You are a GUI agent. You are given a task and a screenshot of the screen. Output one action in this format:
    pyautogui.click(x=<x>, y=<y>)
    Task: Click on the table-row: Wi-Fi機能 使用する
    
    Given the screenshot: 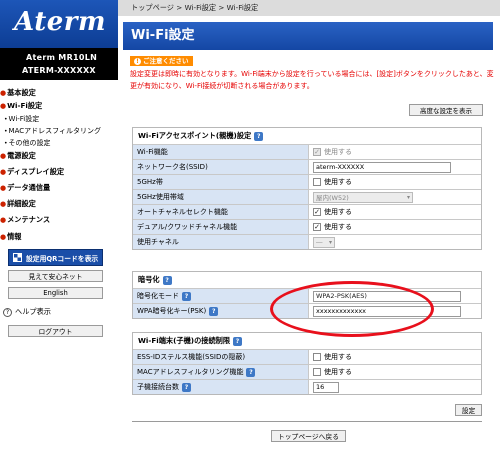 What is the action you would take?
    pyautogui.click(x=307, y=151)
    